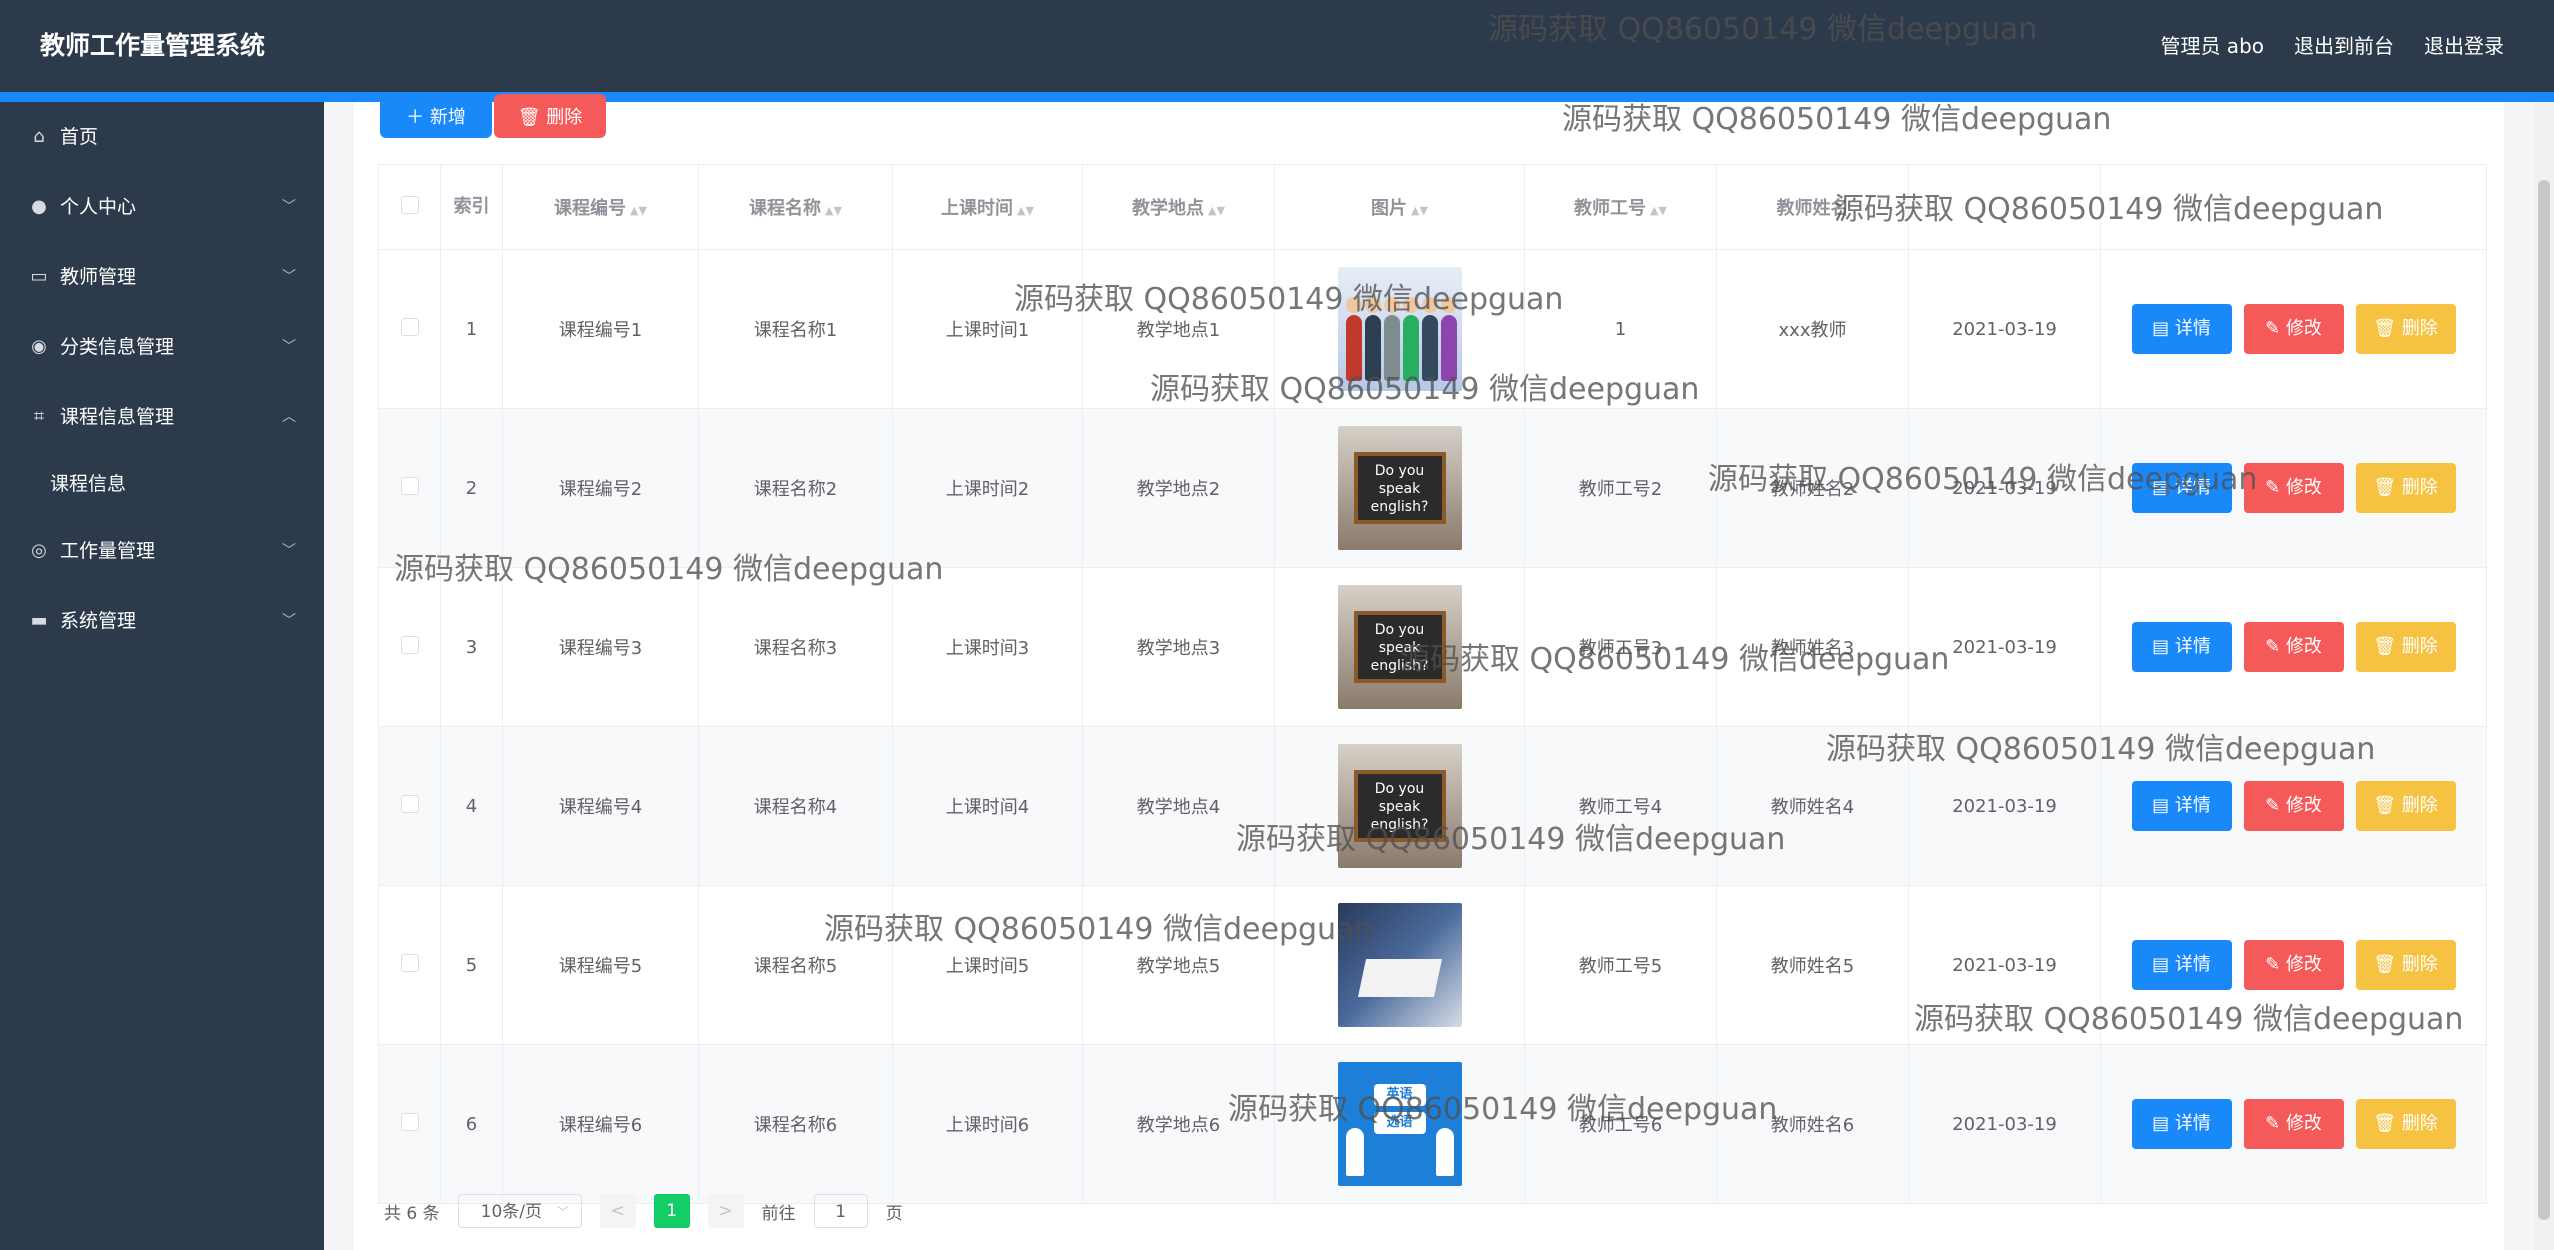  What do you see at coordinates (471, 1124) in the screenshot?
I see `cell-index: 6` at bounding box center [471, 1124].